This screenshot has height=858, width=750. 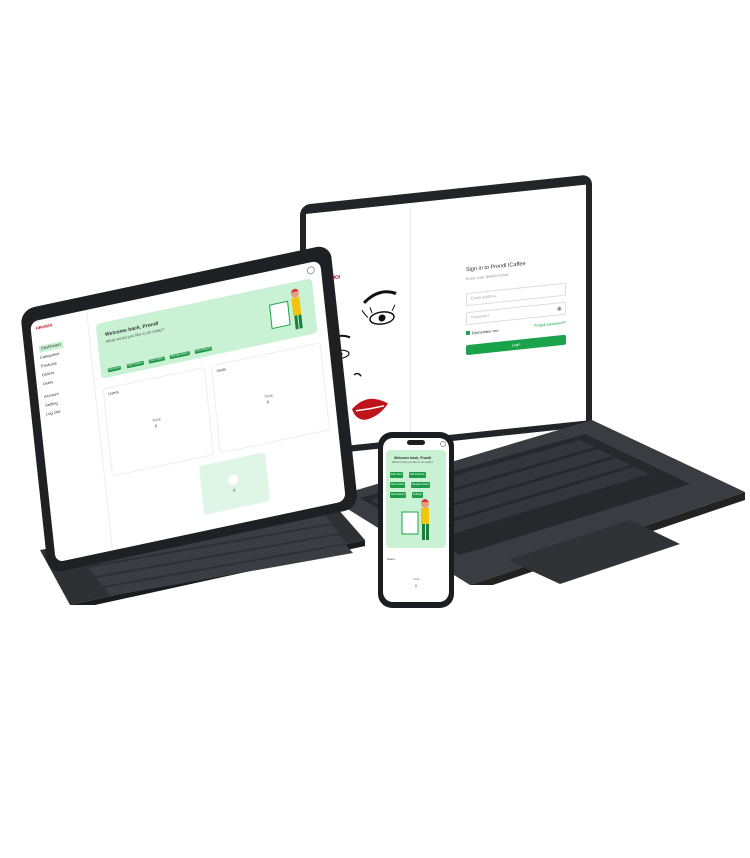 What do you see at coordinates (268, 402) in the screenshot?
I see `visits-card-value: 0` at bounding box center [268, 402].